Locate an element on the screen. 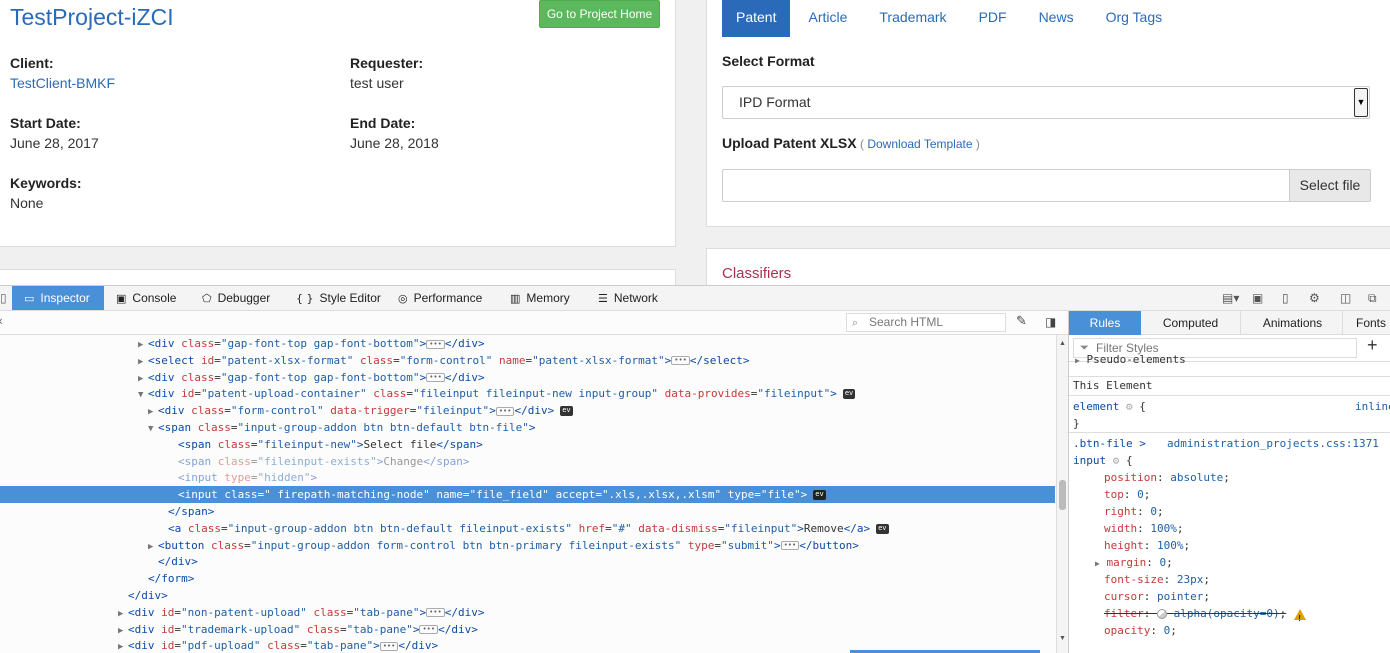 This screenshot has height=653, width=1390. css-declaration: opacity: 0; is located at coordinates (1247, 630).